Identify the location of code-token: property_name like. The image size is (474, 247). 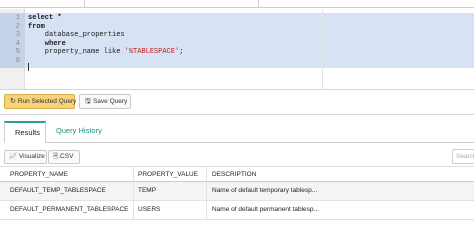
(76, 52).